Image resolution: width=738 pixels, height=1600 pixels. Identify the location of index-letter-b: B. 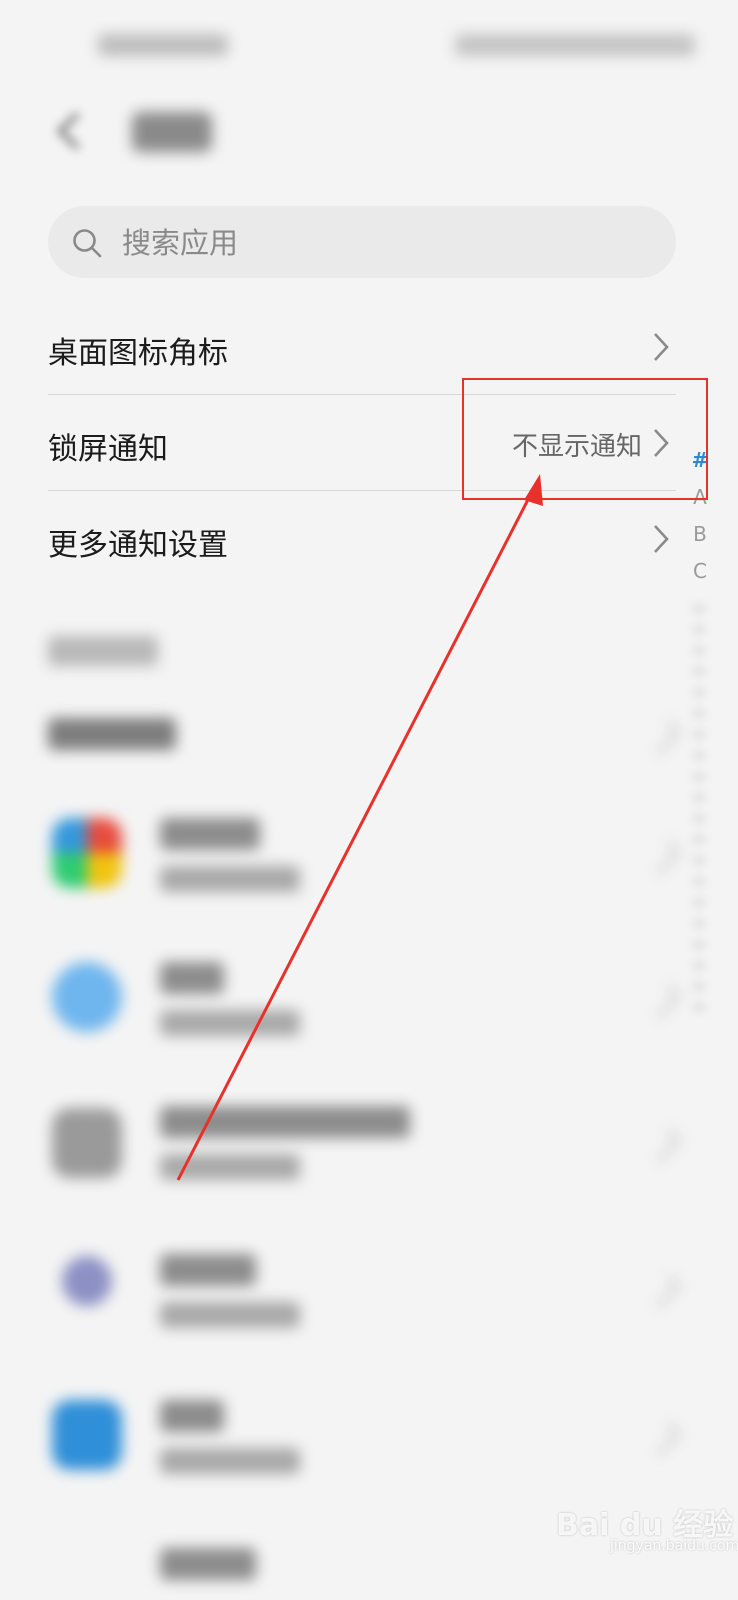
(700, 534).